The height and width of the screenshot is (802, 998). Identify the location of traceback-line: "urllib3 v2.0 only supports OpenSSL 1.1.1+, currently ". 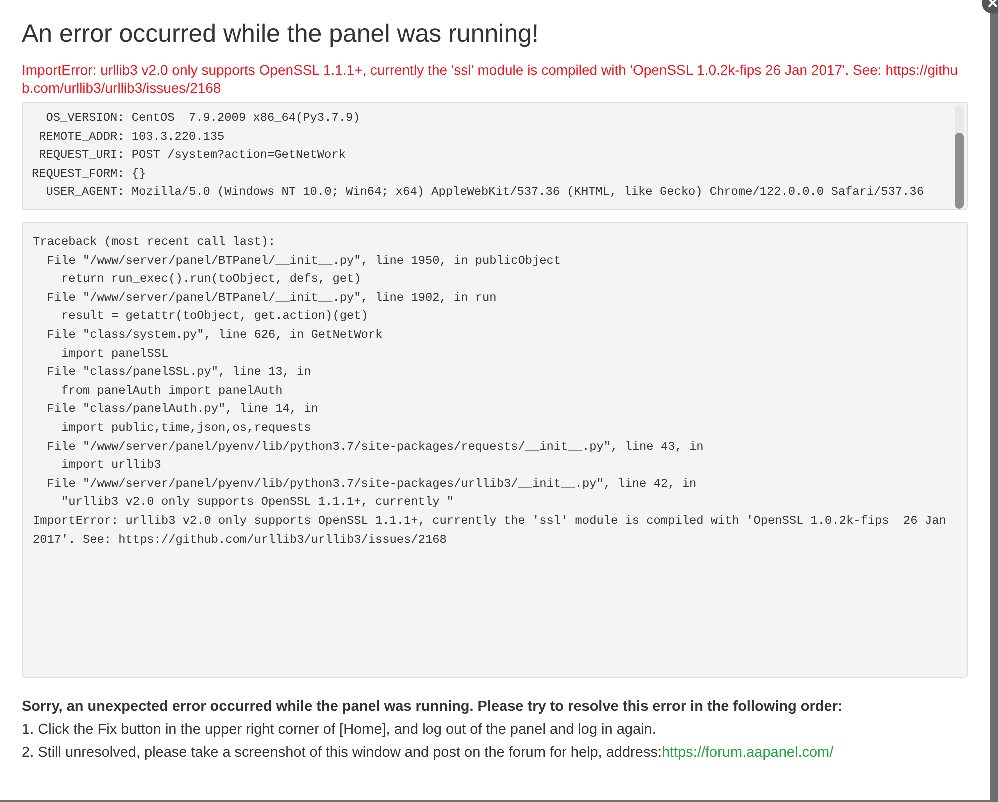
(258, 503).